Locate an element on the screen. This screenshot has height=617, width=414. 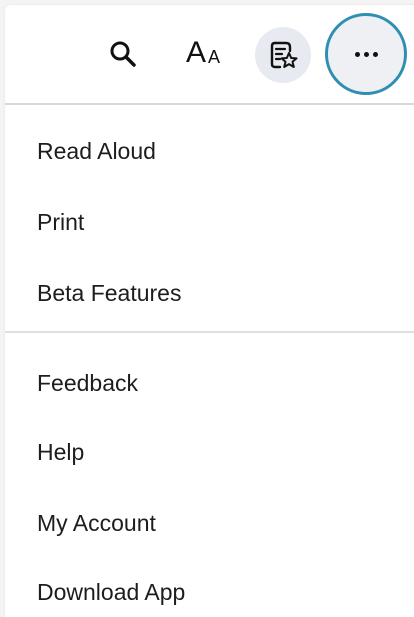
menu-item-download-app: Download App is located at coordinates (111, 592).